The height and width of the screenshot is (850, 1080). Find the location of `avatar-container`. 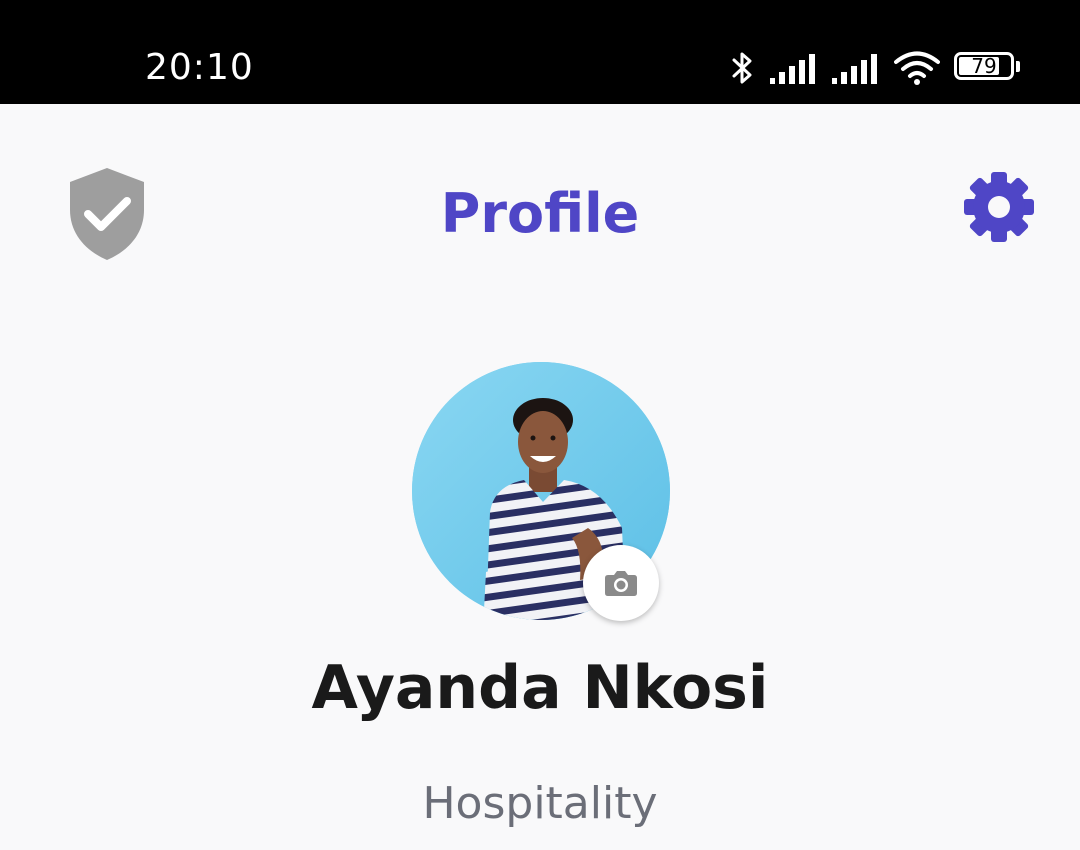

avatar-container is located at coordinates (541, 491).